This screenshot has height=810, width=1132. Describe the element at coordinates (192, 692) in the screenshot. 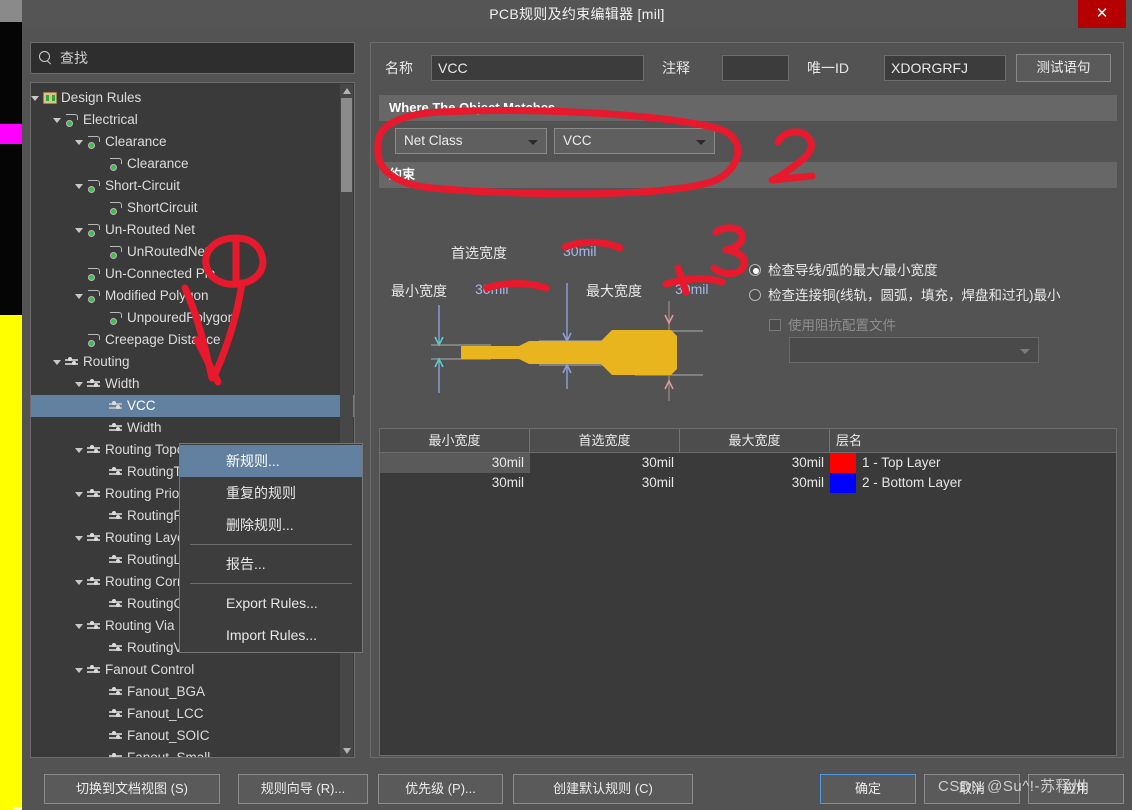

I see `tree-item-fanout-bga: Fanout_BGA` at that location.